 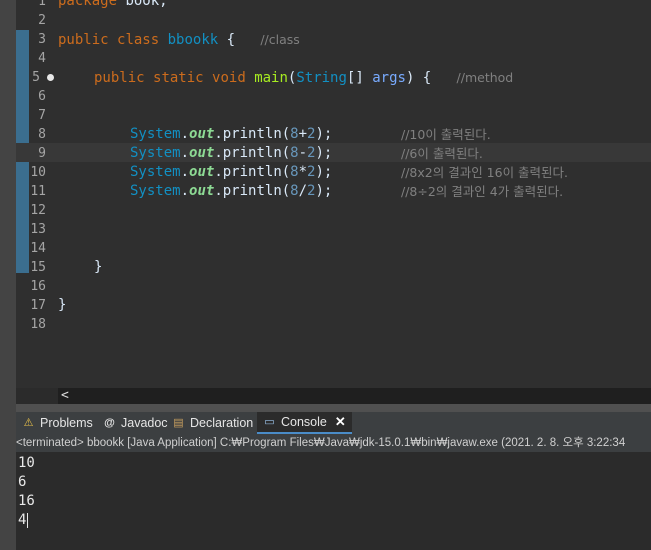 What do you see at coordinates (109, 422) in the screenshot?
I see `javadoc-icon: @` at bounding box center [109, 422].